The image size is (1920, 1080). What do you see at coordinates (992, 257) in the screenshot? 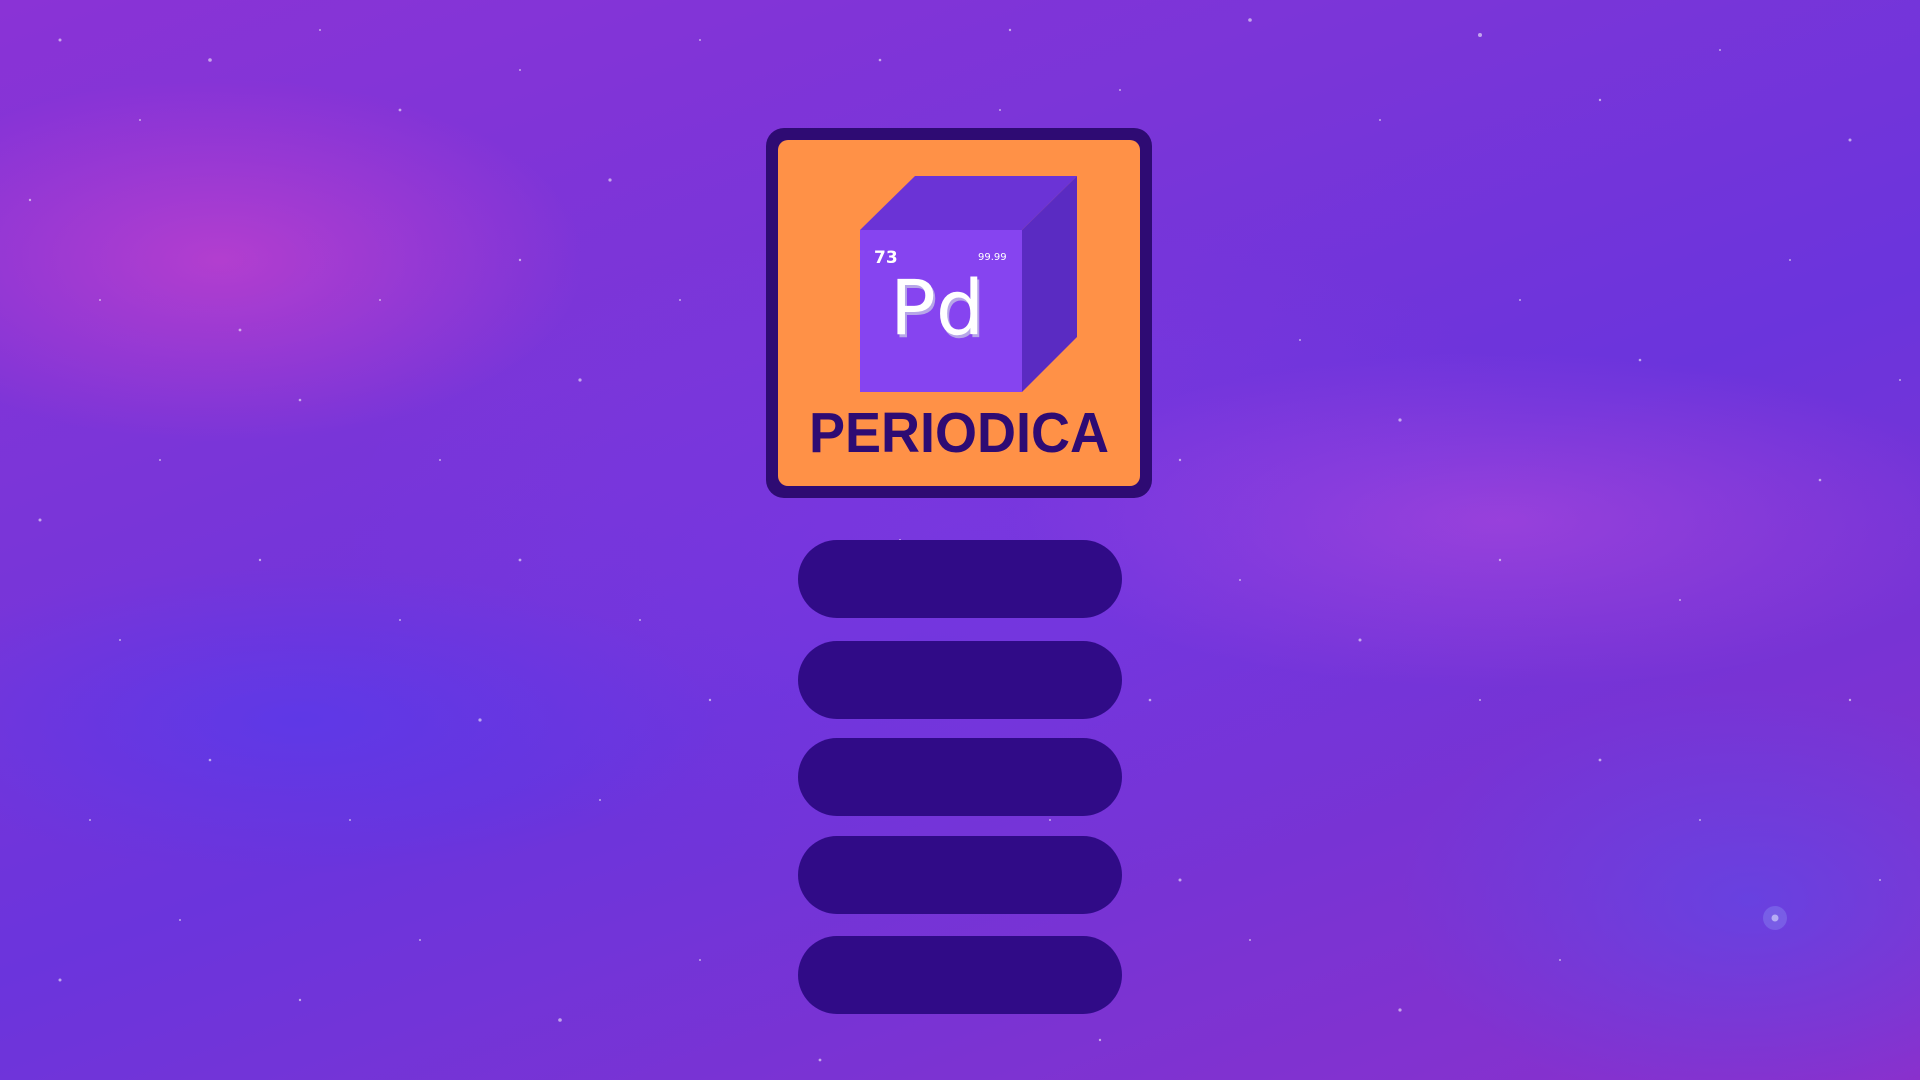
I see `element-mass: 99.99` at bounding box center [992, 257].